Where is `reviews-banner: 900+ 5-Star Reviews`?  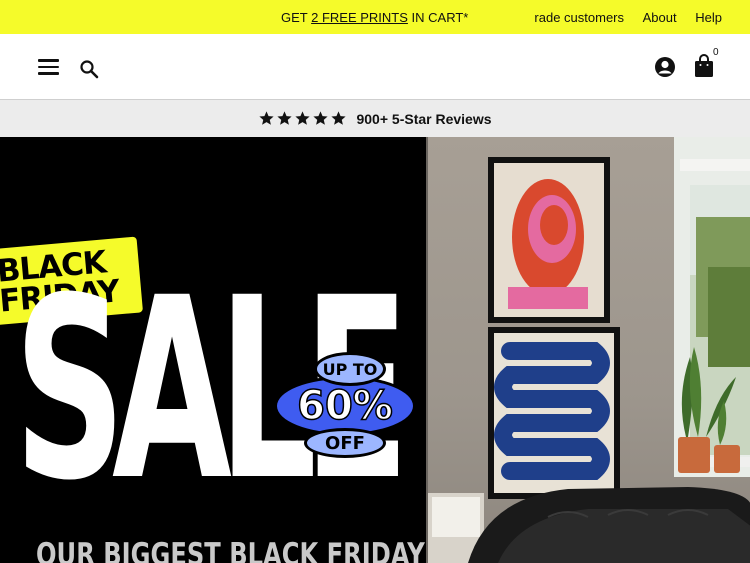
reviews-banner: 900+ 5-Star Reviews is located at coordinates (375, 118).